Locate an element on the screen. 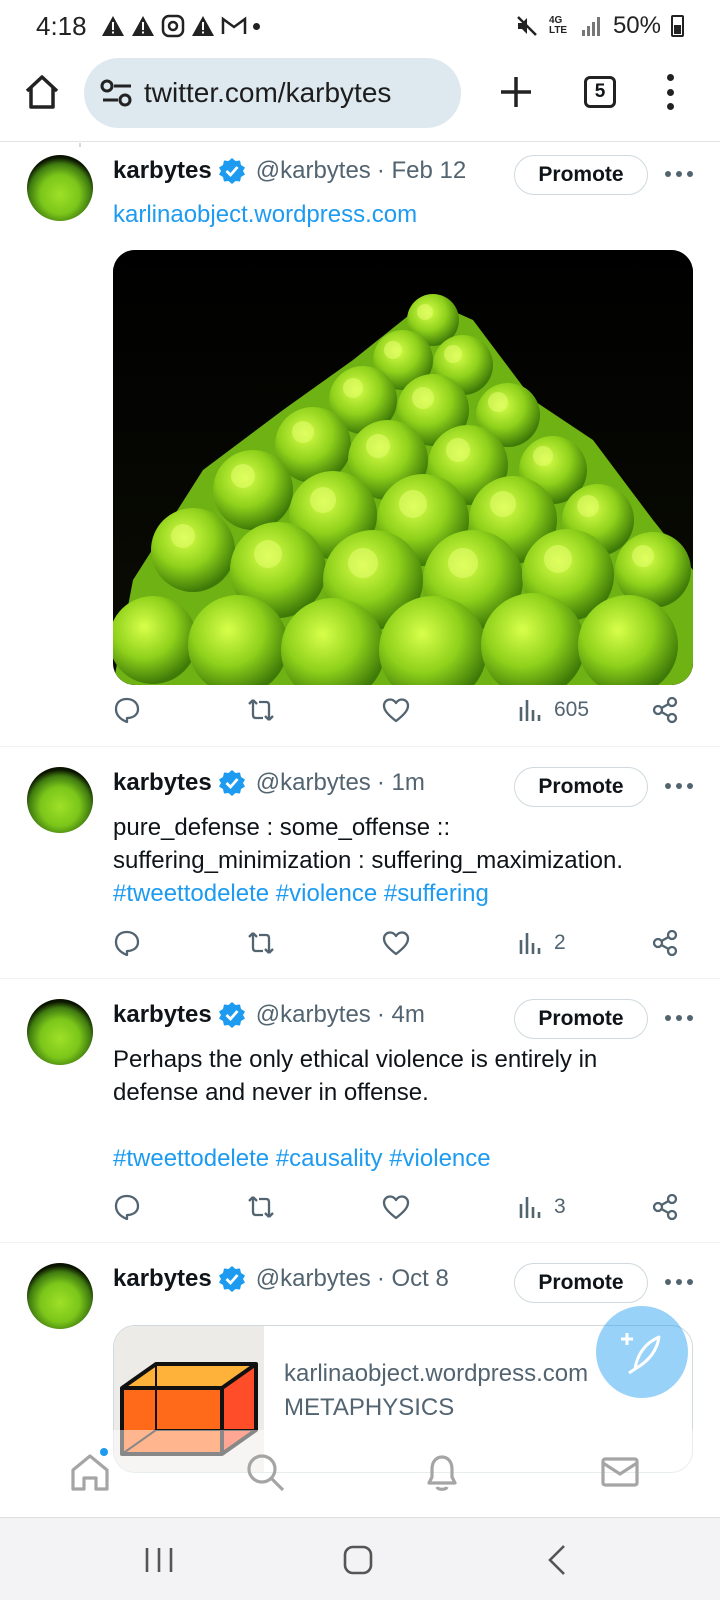 Image resolution: width=720 pixels, height=1600 pixels. site-settings-icon is located at coordinates (117, 93).